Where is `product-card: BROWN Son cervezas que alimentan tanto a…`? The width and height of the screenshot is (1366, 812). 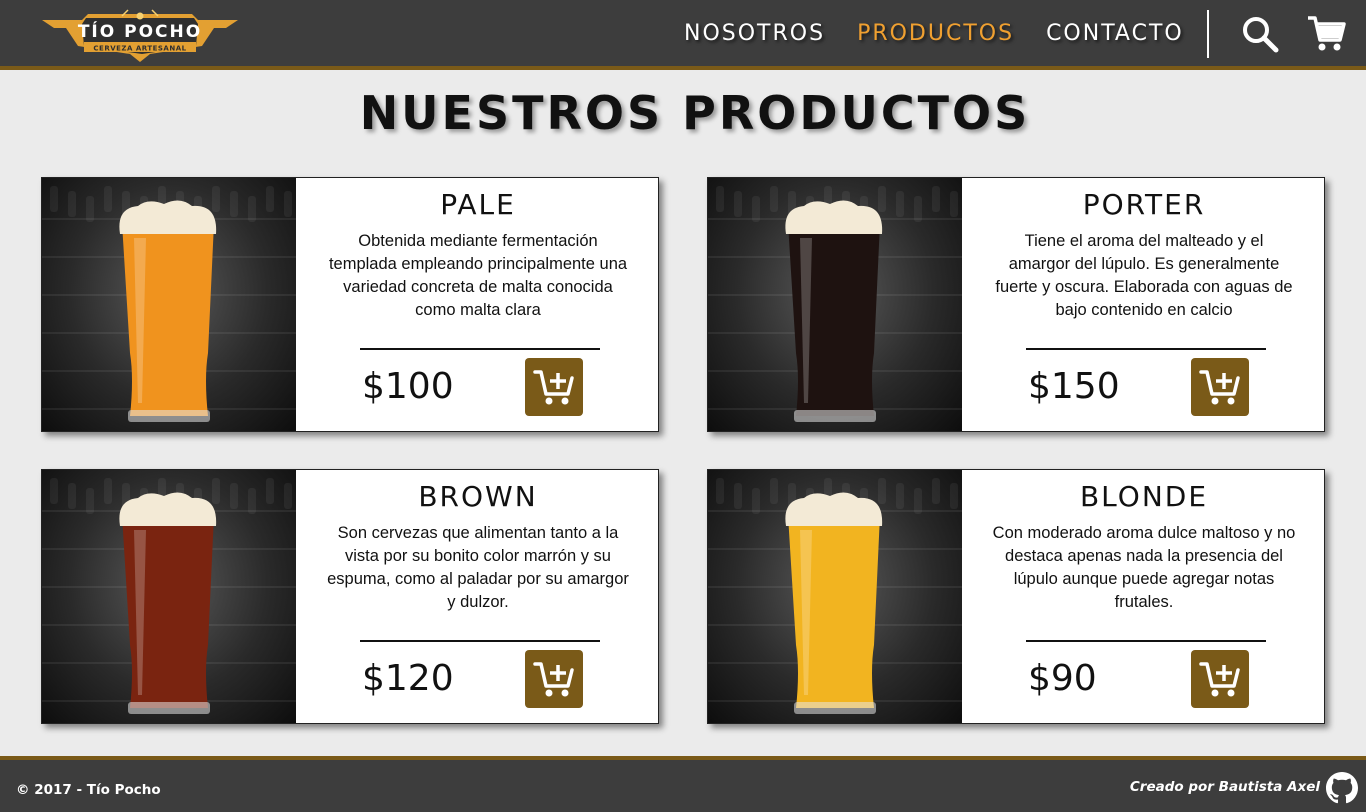
product-card: BROWN Son cervezas que alimentan tanto a… is located at coordinates (350, 596).